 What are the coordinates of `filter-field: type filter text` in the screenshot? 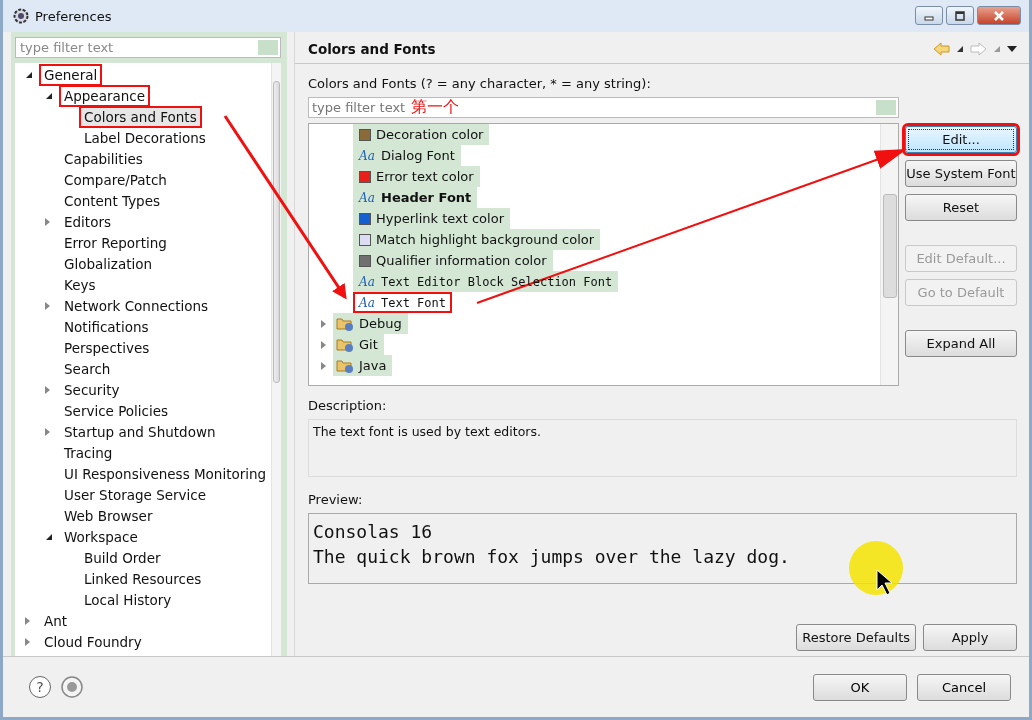 It's located at (148, 47).